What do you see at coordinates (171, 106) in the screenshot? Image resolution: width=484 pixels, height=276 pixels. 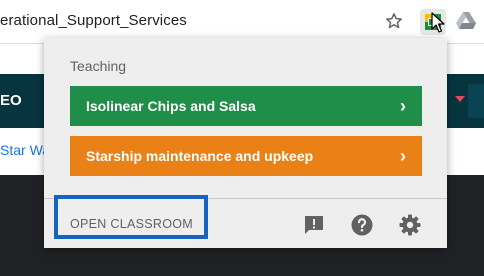 I see `class-name: Isolinear Chips and Salsa` at bounding box center [171, 106].